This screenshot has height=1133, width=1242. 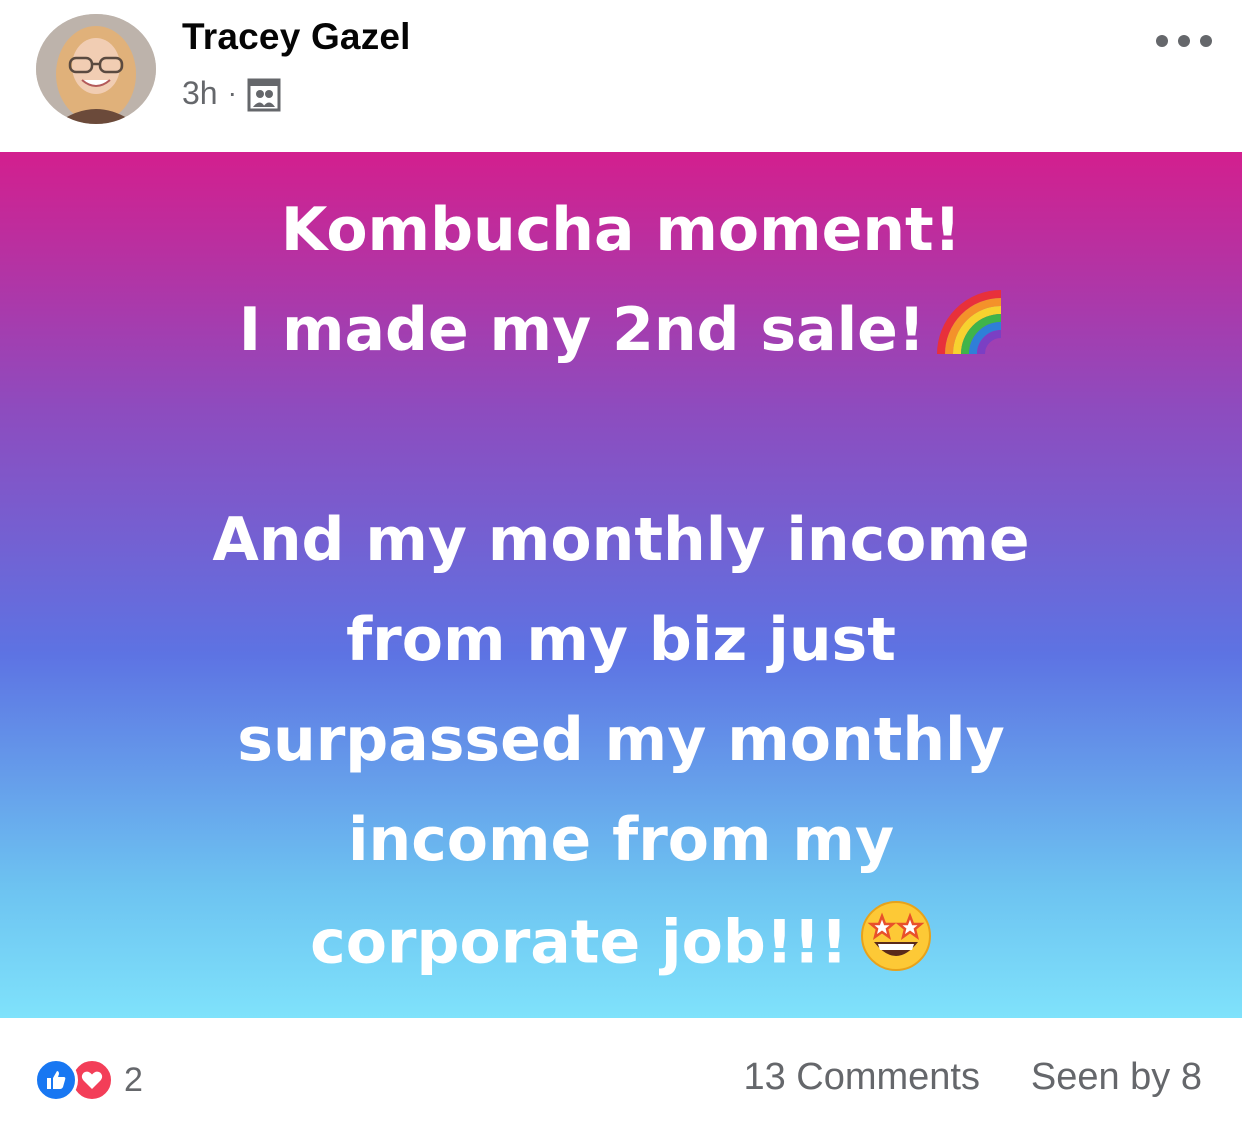 I want to click on author-name: Tracey Gazel, so click(x=296, y=37).